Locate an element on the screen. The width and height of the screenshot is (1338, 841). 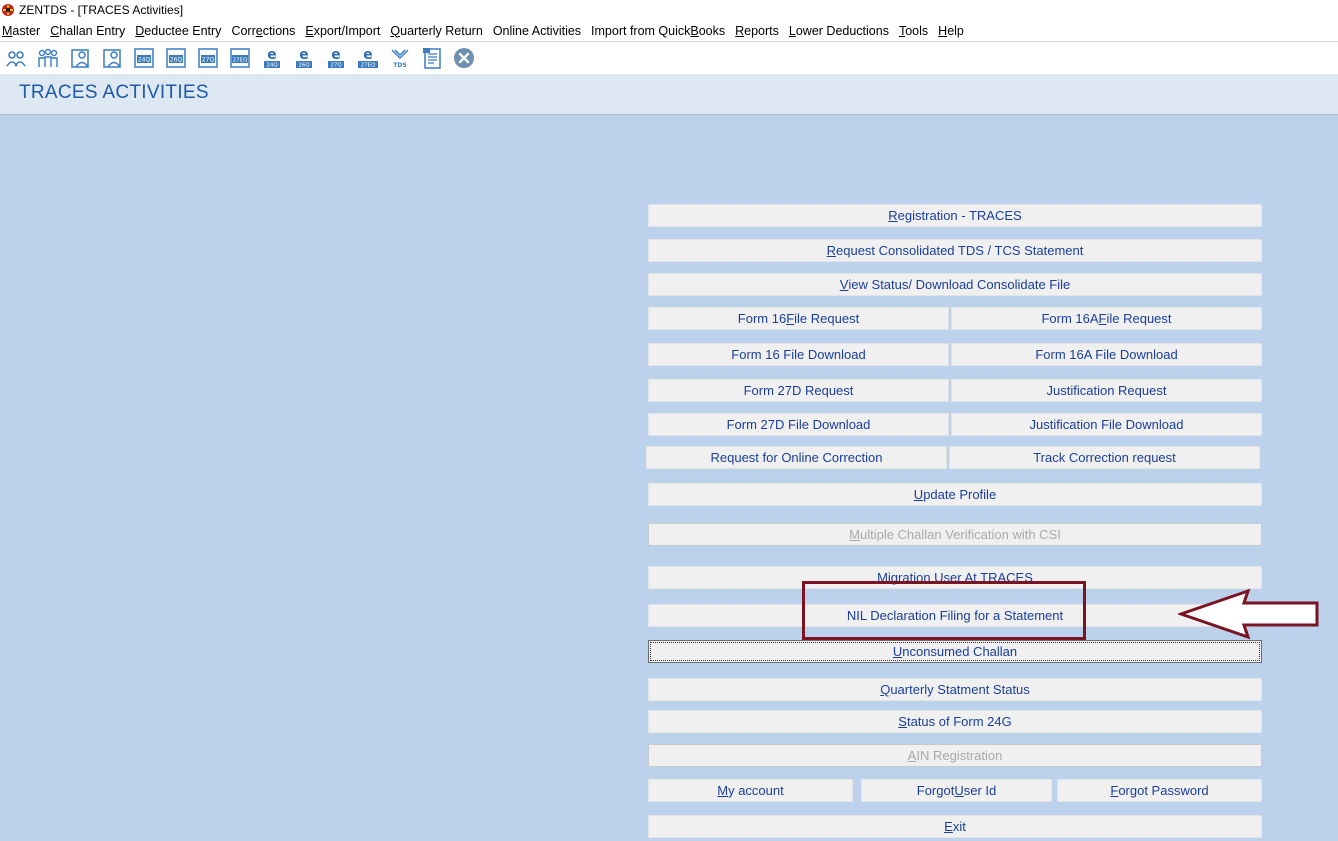
menu-help: Help is located at coordinates (953, 31).